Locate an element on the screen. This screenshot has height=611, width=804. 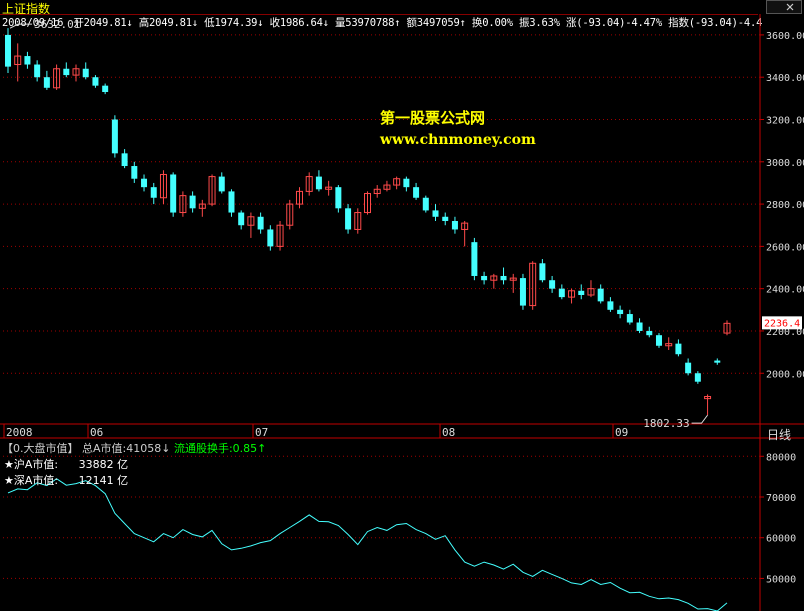
watermark-title: 第一股票公式网 is located at coordinates (433, 118).